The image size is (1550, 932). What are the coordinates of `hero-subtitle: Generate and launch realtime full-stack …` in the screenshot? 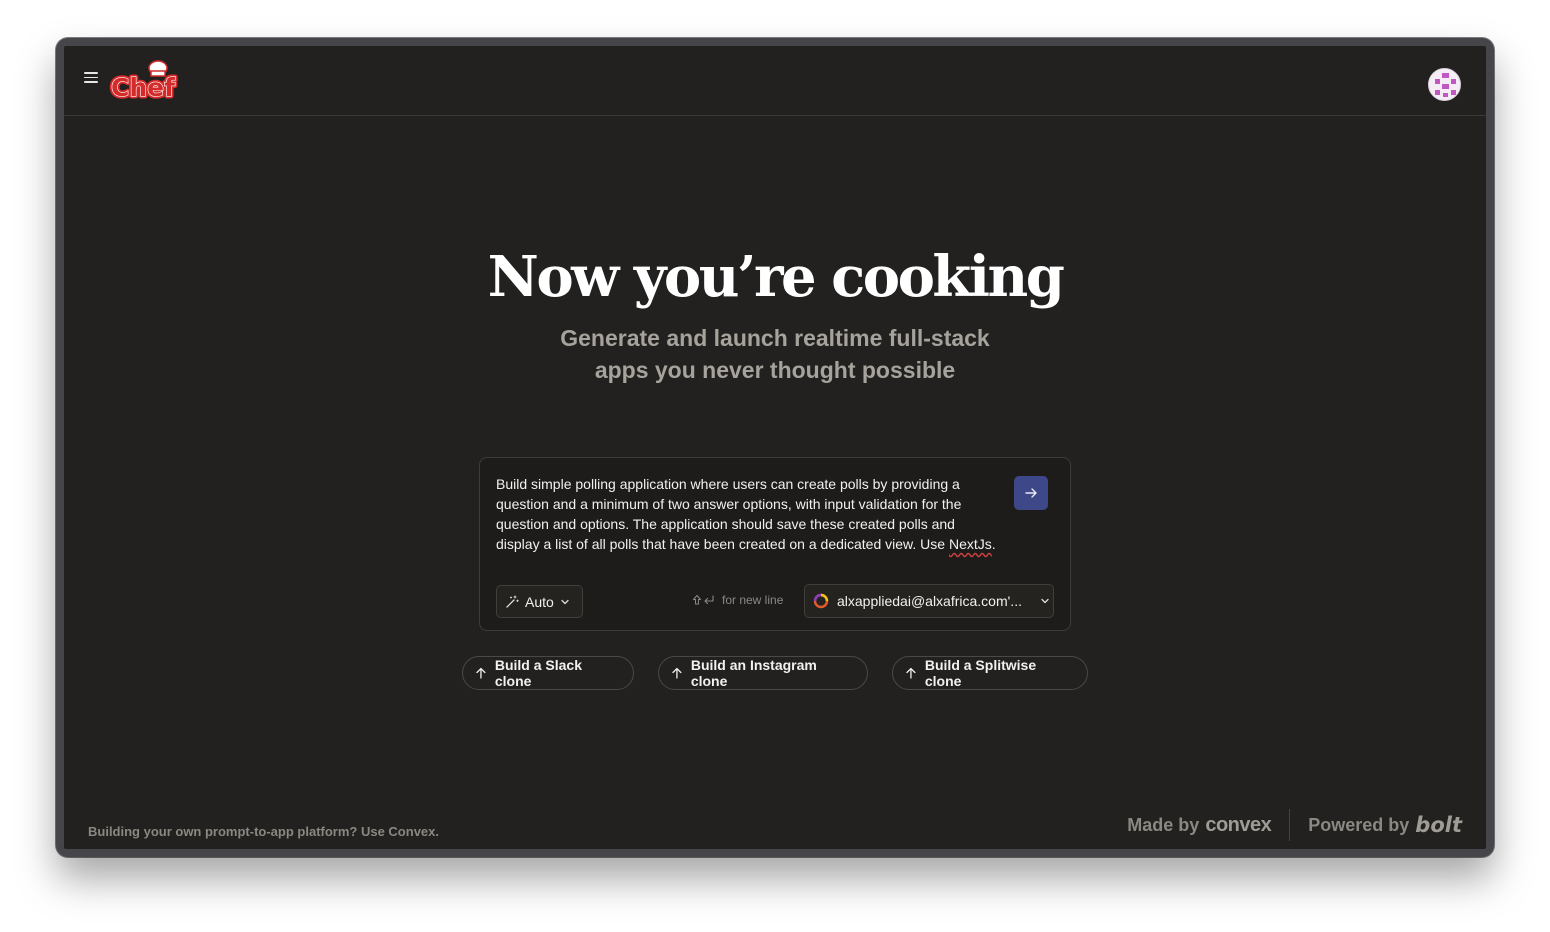 It's located at (775, 354).